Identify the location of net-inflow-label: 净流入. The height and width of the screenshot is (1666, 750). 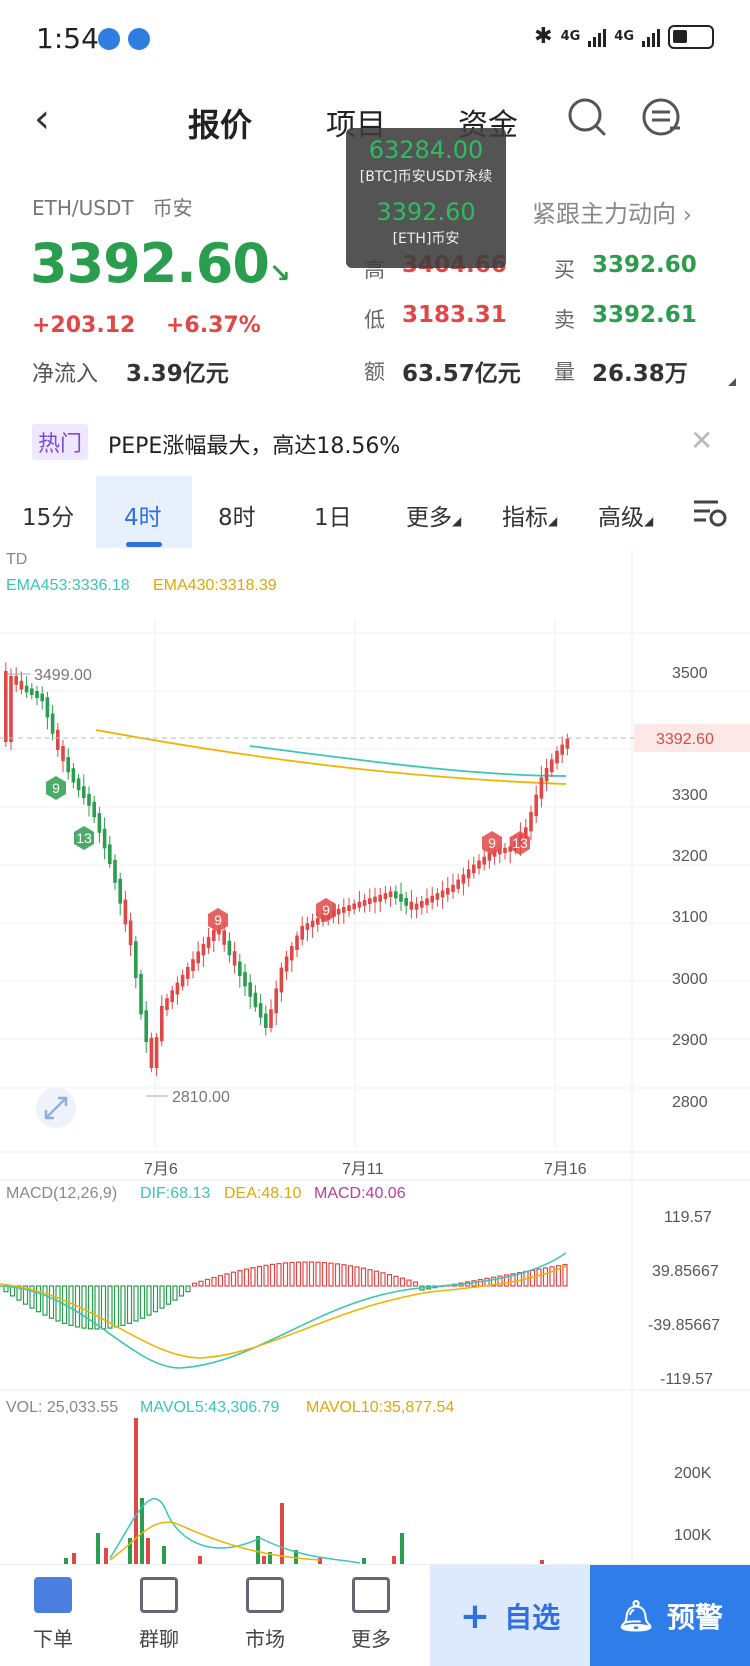
(65, 374).